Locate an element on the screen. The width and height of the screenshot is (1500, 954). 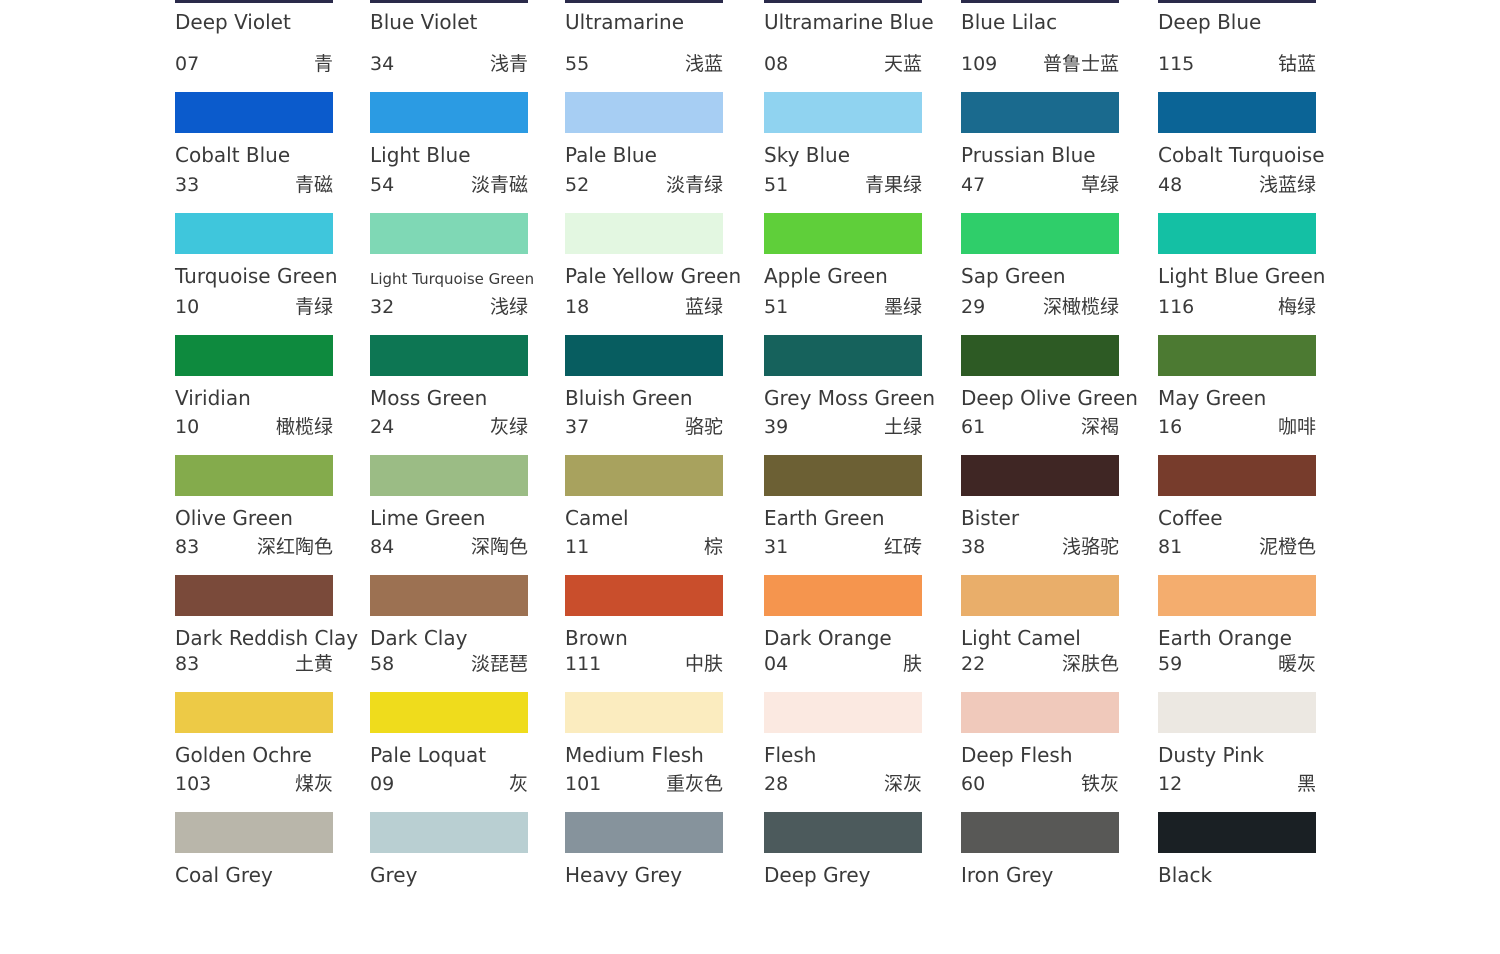
color-code: 38 is located at coordinates (973, 547).